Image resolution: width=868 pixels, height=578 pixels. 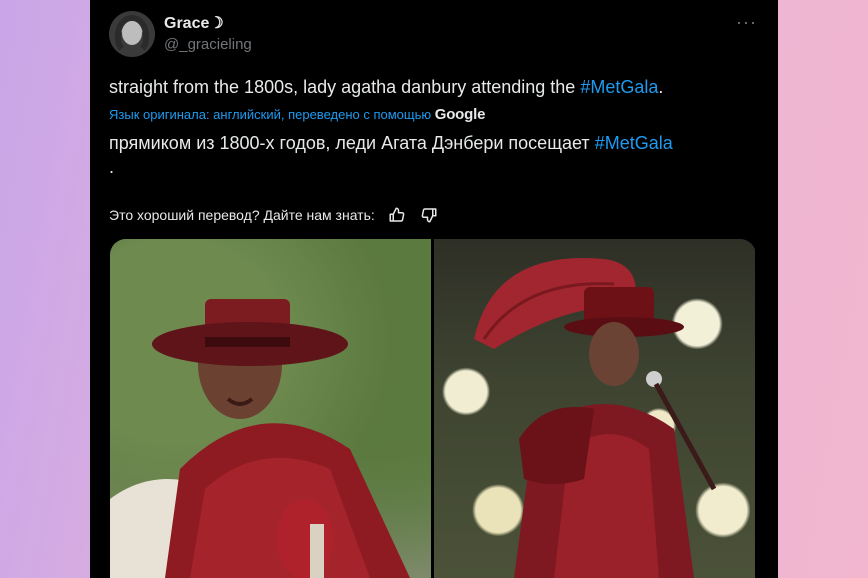 I want to click on translation-feedback: Это хороший перевод? Дайте нам знать:, so click(x=274, y=215).